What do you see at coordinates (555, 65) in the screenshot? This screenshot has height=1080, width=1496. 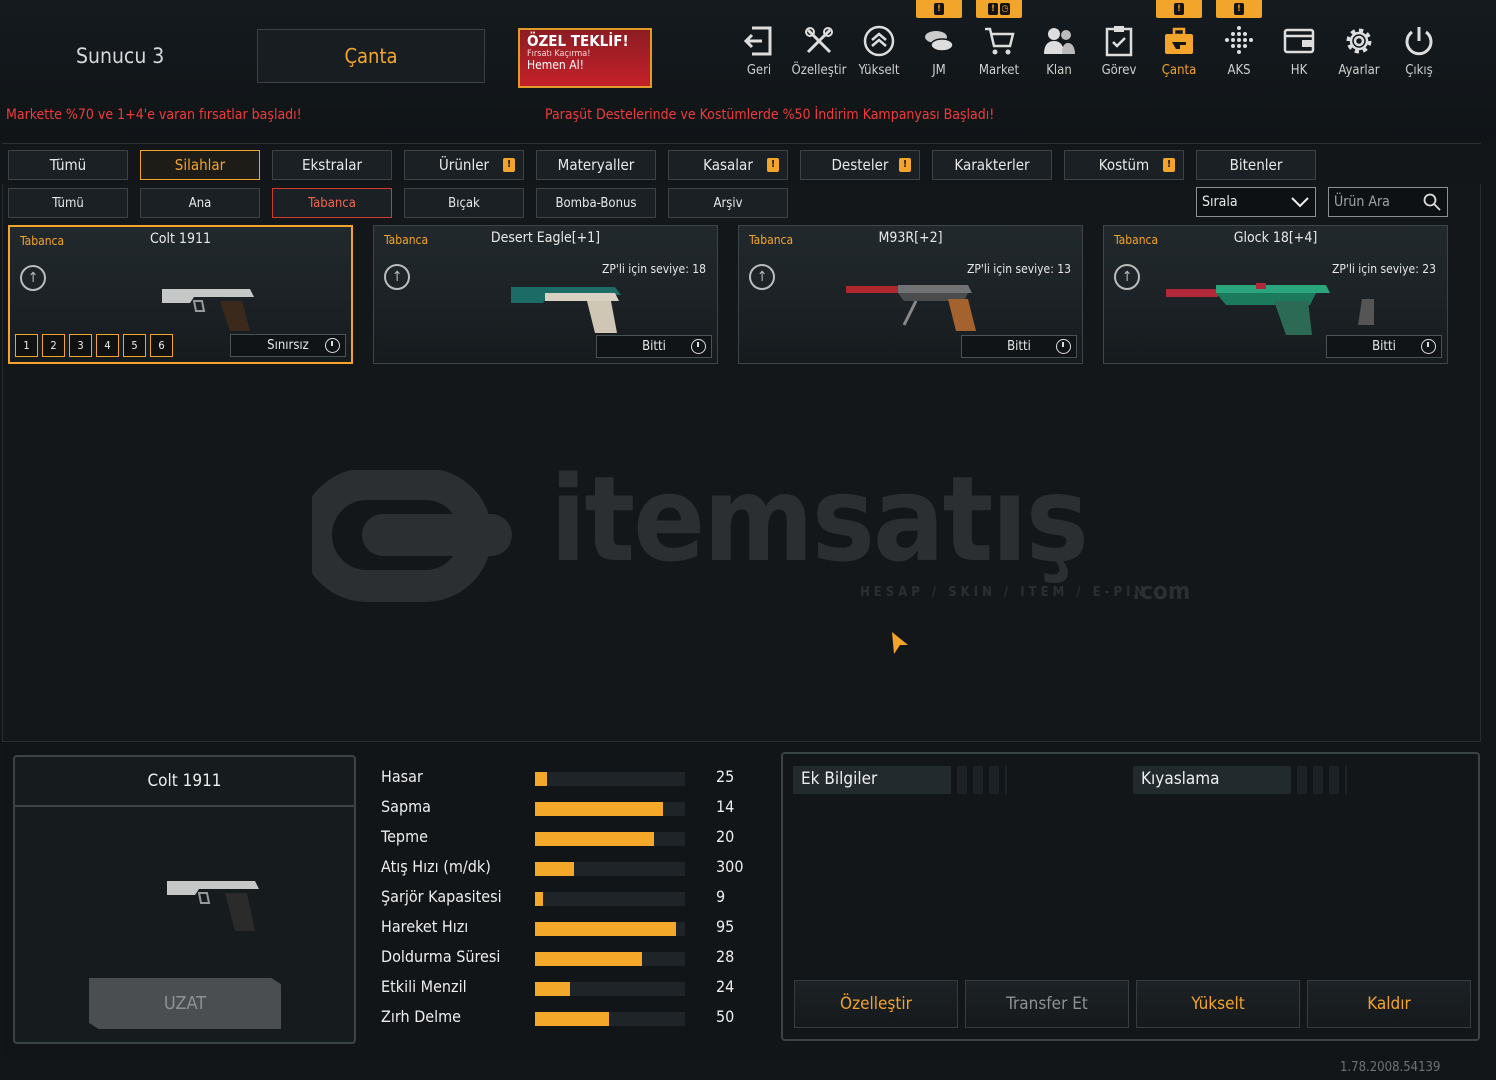 I see `offer-cta: Hemen Al!` at bounding box center [555, 65].